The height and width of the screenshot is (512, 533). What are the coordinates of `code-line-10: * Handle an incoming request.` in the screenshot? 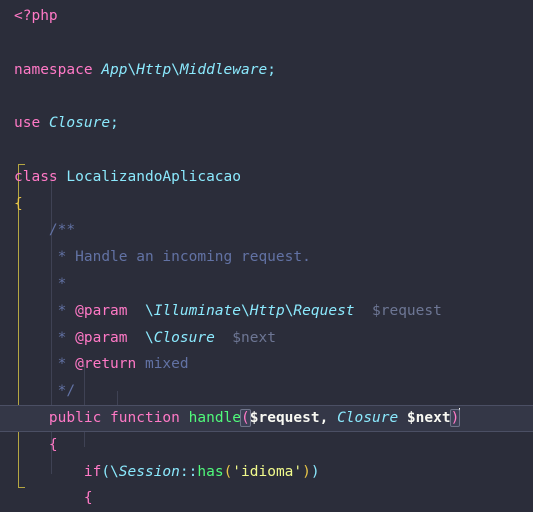 It's located at (266, 257).